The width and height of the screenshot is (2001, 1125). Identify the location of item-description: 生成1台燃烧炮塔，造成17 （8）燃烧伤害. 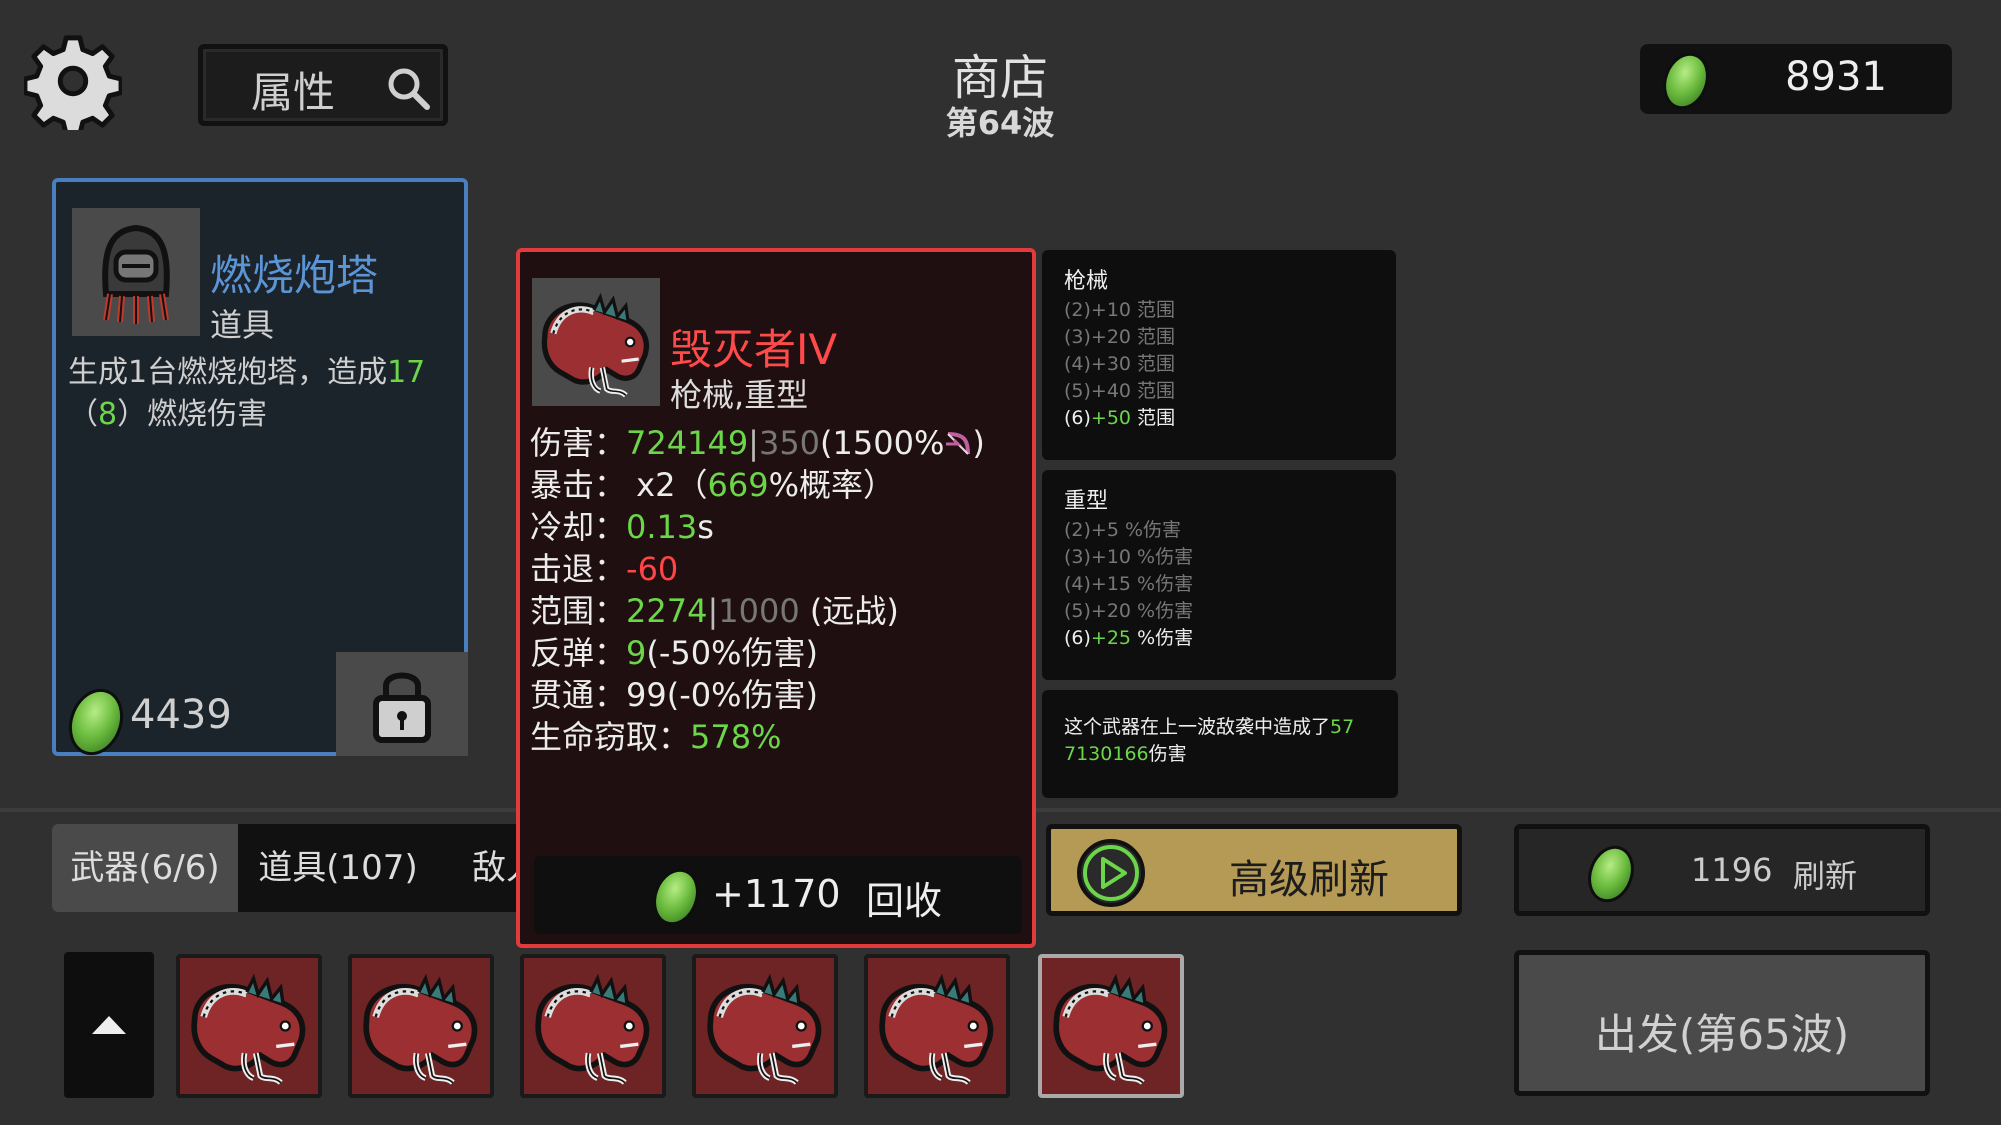
(247, 393).